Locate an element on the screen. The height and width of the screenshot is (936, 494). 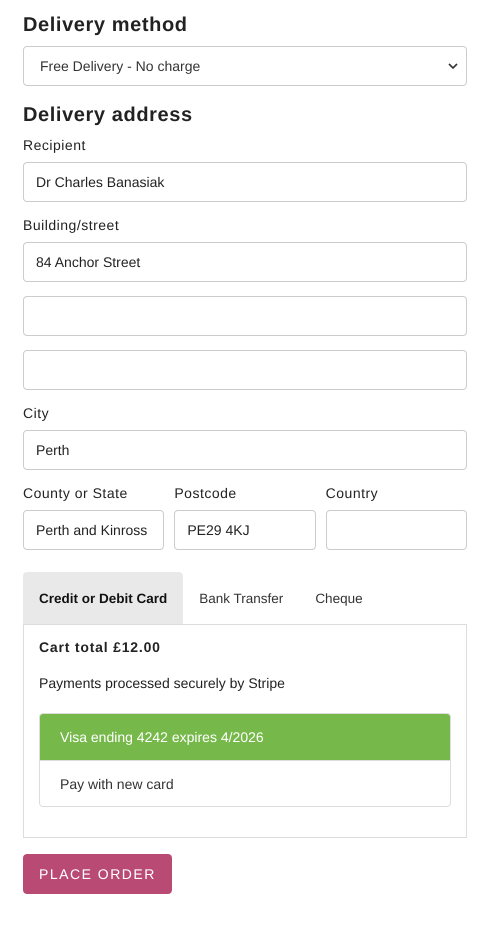
card-option: Pay with new card is located at coordinates (245, 783).